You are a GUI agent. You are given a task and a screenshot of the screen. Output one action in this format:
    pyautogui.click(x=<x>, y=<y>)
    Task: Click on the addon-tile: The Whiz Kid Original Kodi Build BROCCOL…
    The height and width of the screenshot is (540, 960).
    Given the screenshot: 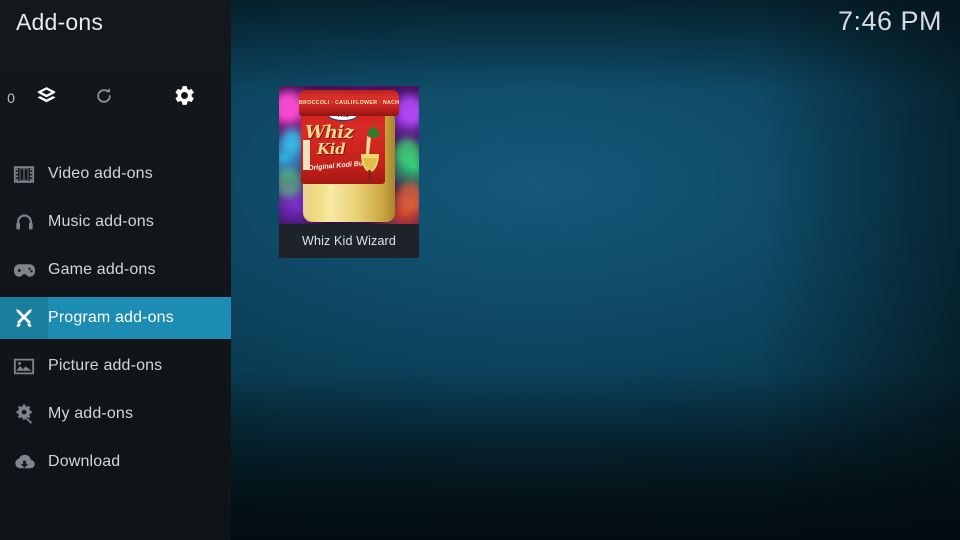 What is the action you would take?
    pyautogui.click(x=349, y=172)
    